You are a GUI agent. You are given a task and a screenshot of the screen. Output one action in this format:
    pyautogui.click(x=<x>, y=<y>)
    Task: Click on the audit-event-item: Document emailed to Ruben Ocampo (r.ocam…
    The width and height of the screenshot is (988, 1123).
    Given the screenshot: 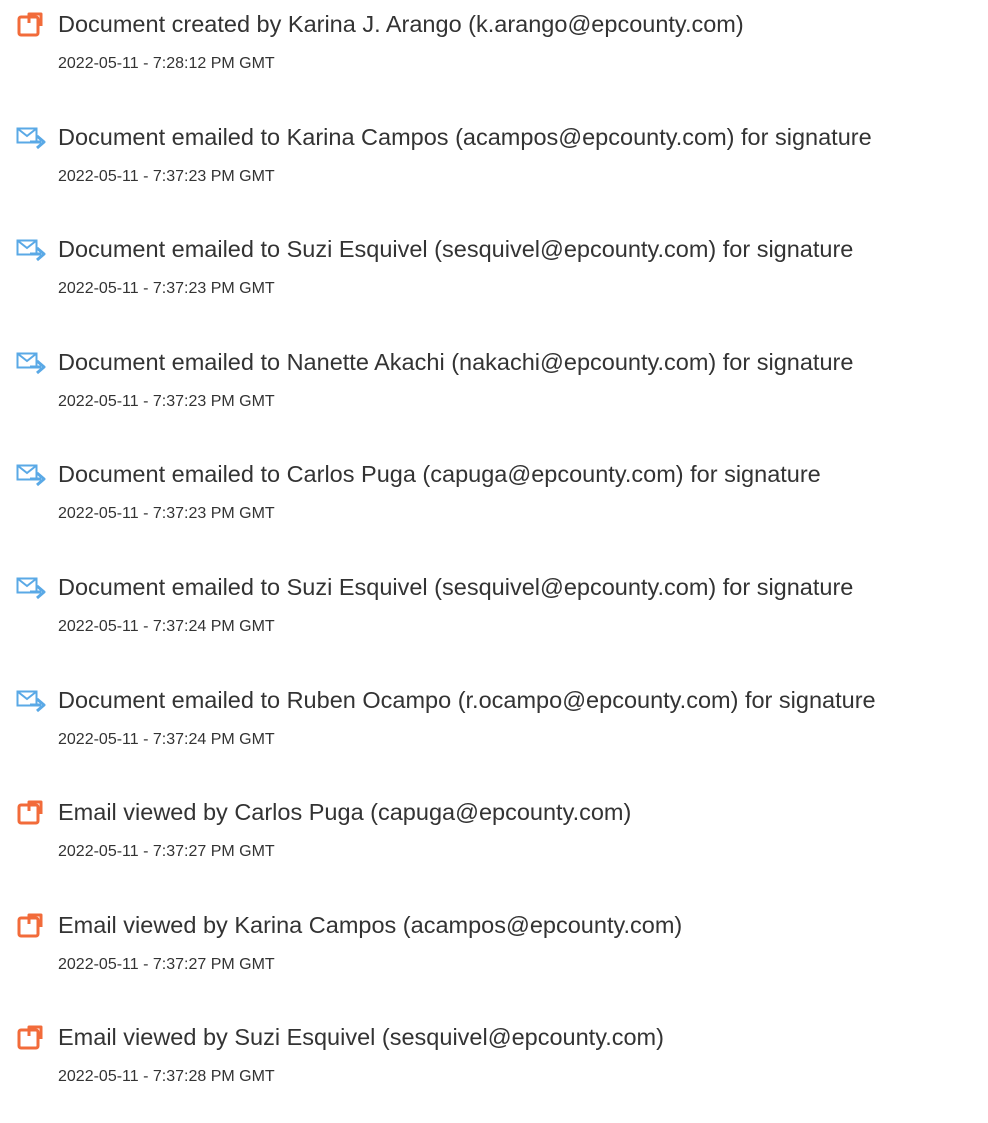 What is the action you would take?
    pyautogui.click(x=494, y=736)
    